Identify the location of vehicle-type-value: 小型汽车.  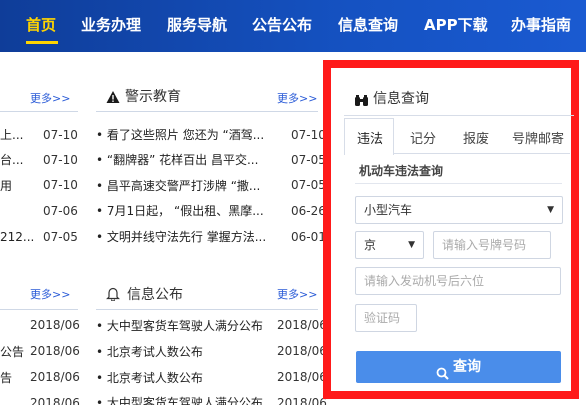
(388, 210).